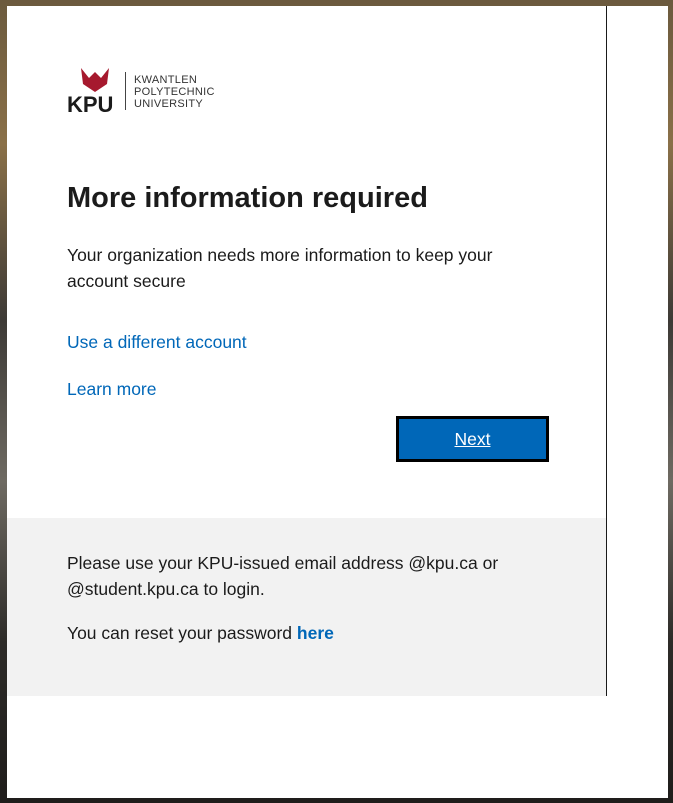 The height and width of the screenshot is (803, 673). I want to click on reset-password-prefix: You can reset your password, so click(180, 633).